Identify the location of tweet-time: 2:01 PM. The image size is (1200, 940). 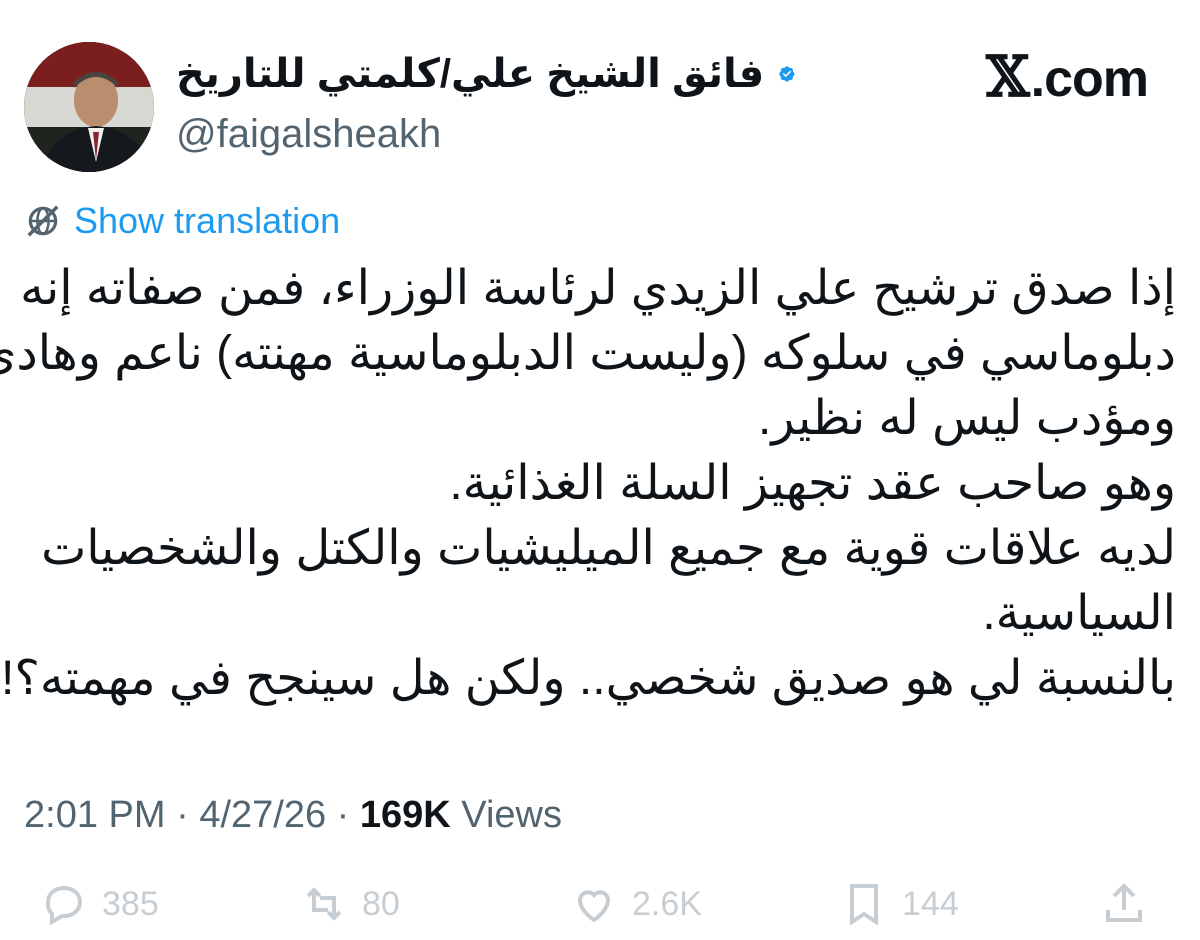
(95, 815).